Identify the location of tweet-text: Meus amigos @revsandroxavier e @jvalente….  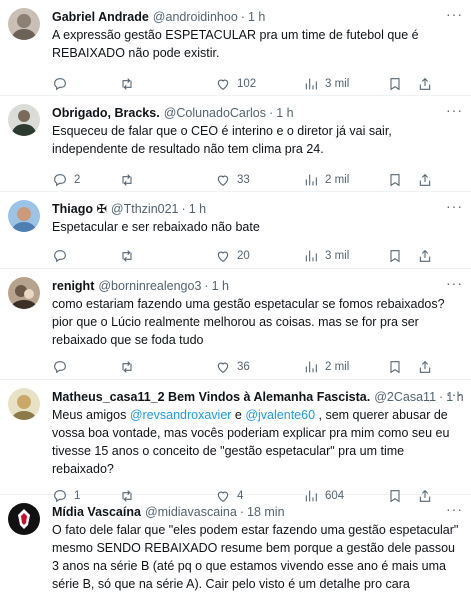
(256, 442).